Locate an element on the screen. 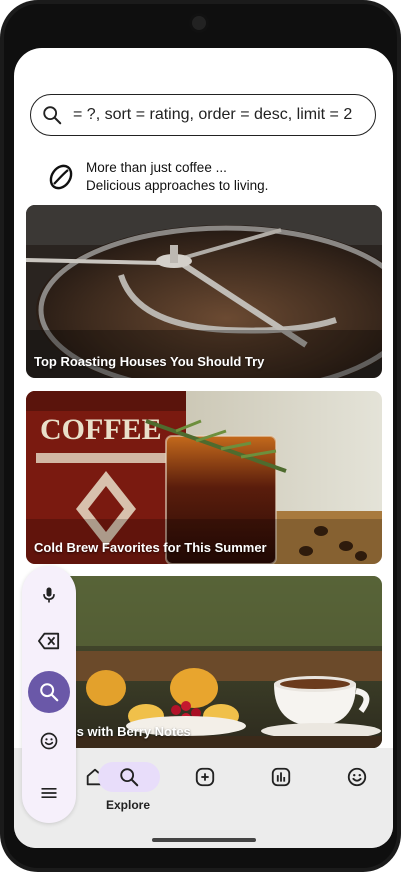  menu-icon is located at coordinates (49, 793).